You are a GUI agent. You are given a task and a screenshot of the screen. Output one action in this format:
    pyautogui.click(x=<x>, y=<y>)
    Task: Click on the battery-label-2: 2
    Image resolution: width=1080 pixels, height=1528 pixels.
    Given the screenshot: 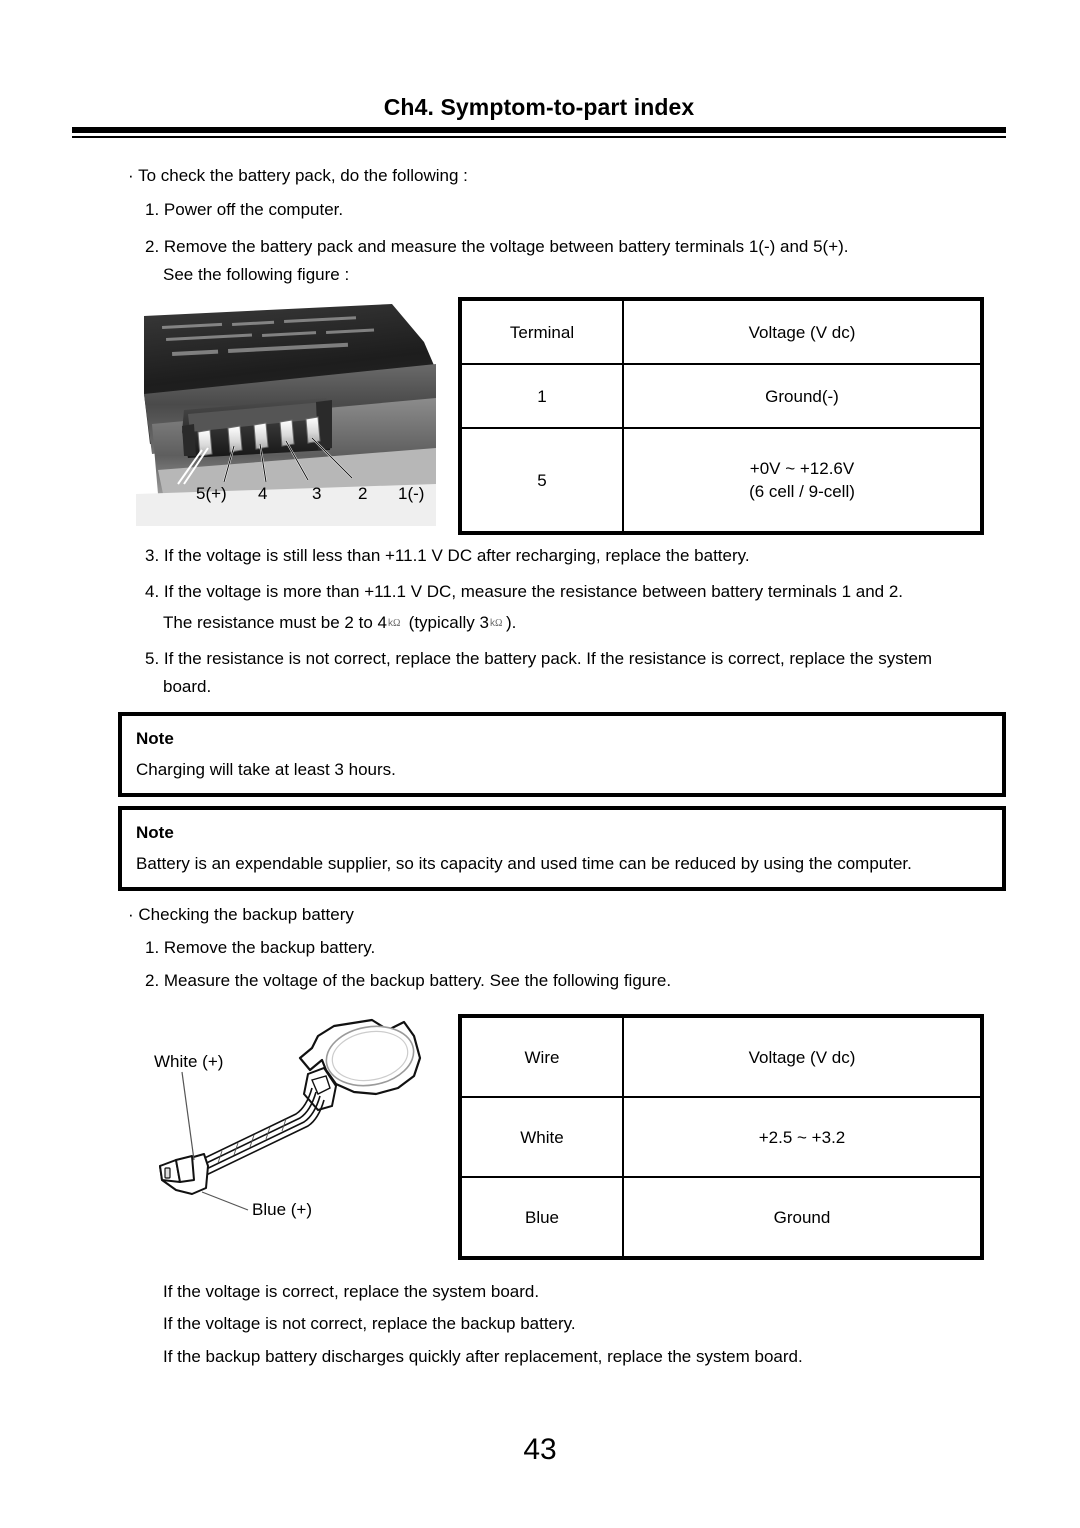 What is the action you would take?
    pyautogui.click(x=363, y=493)
    